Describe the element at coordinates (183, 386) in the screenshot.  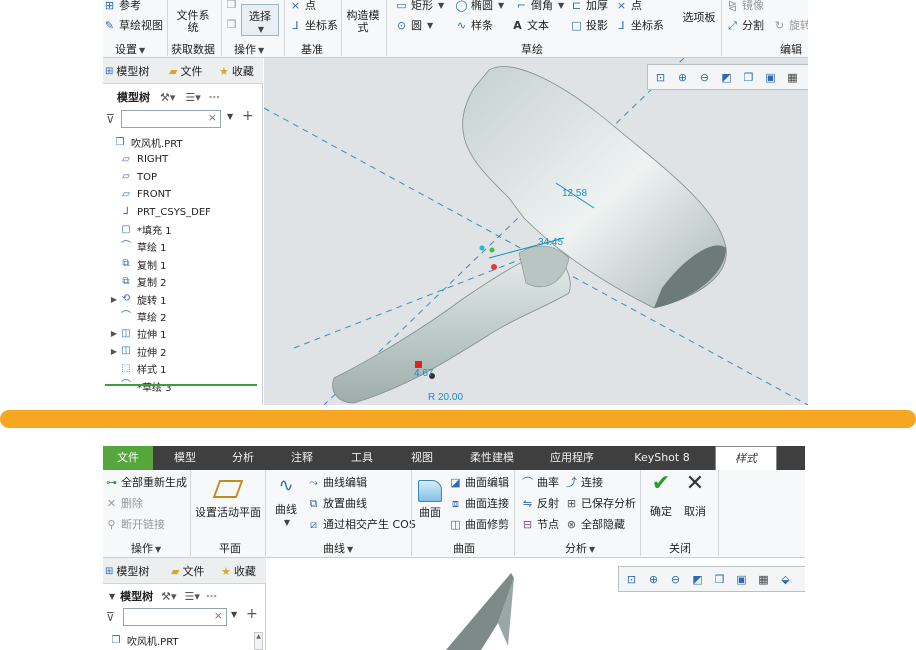
I see `tree-item: ⌒ *草绘 3` at that location.